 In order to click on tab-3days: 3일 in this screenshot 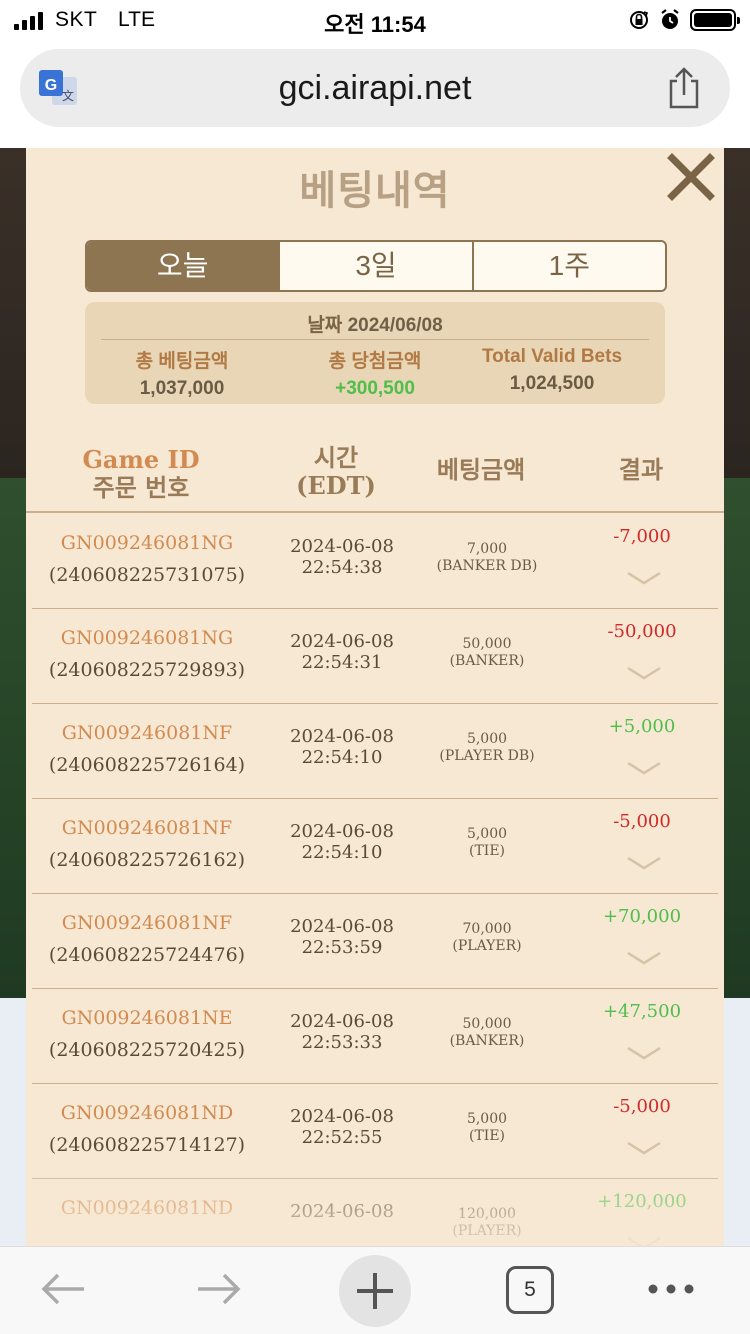, I will do `click(377, 266)`.